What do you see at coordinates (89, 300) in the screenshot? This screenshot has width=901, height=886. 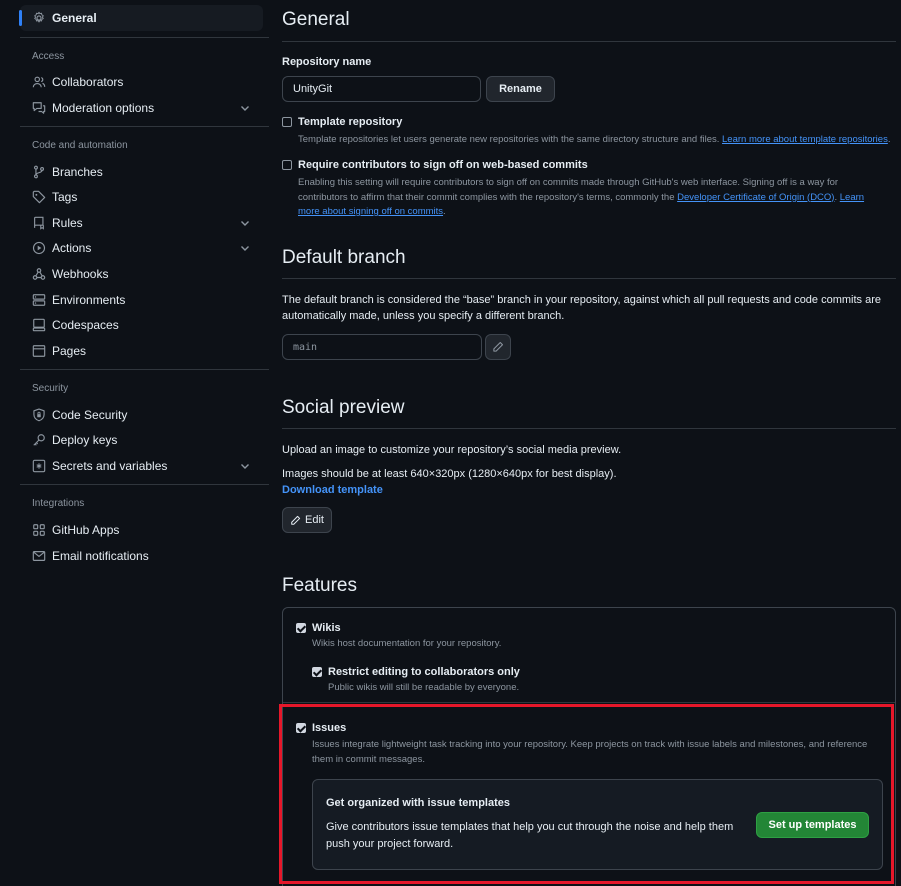 I see `sidebar-item-label: Environments` at bounding box center [89, 300].